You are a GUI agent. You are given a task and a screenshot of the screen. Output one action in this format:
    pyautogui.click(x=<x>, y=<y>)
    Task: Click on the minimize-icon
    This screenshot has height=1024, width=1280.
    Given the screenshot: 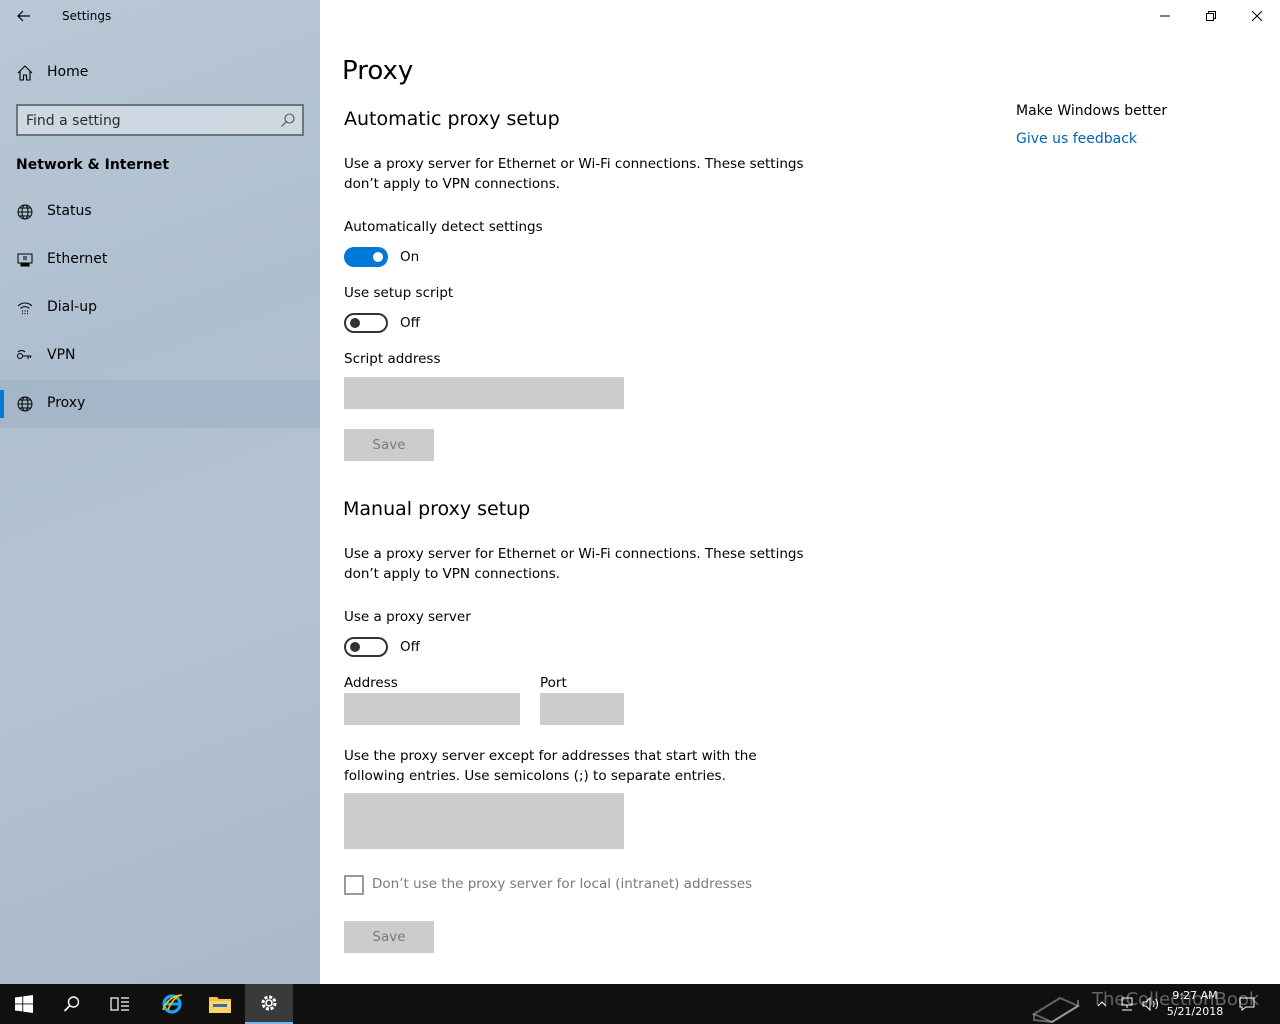 What is the action you would take?
    pyautogui.click(x=1165, y=16)
    